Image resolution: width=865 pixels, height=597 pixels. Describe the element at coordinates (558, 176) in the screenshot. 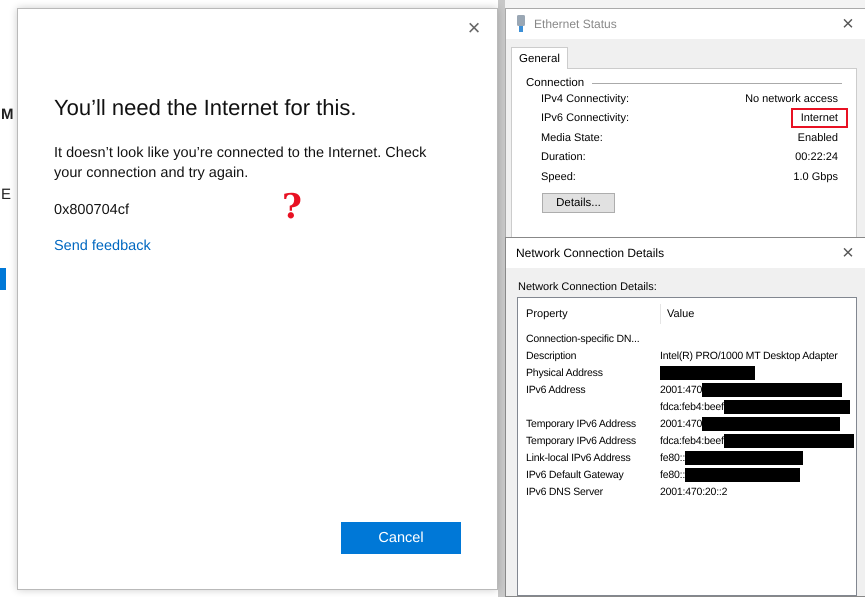

I see `field-label: Speed:` at that location.